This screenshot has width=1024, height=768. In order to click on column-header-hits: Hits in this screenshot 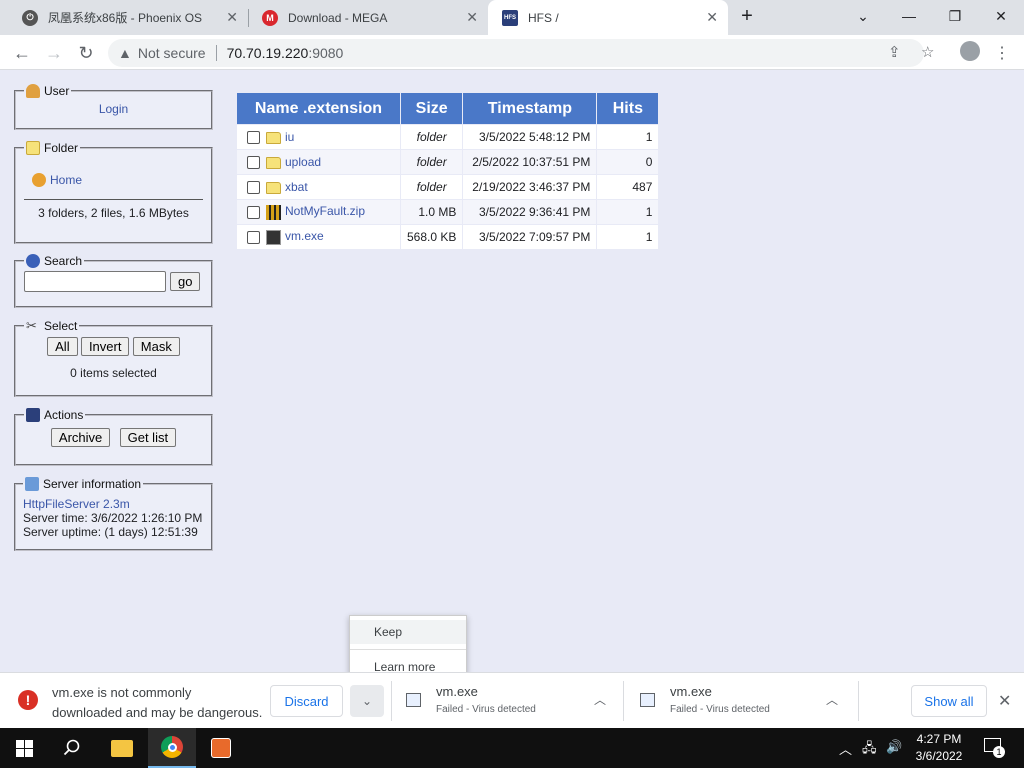, I will do `click(628, 108)`.